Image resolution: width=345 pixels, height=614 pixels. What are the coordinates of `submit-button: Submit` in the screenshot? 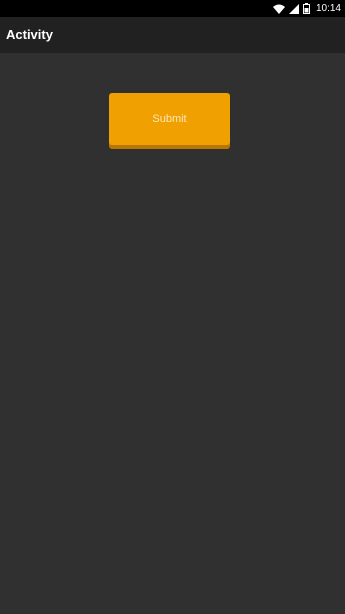 It's located at (169, 119).